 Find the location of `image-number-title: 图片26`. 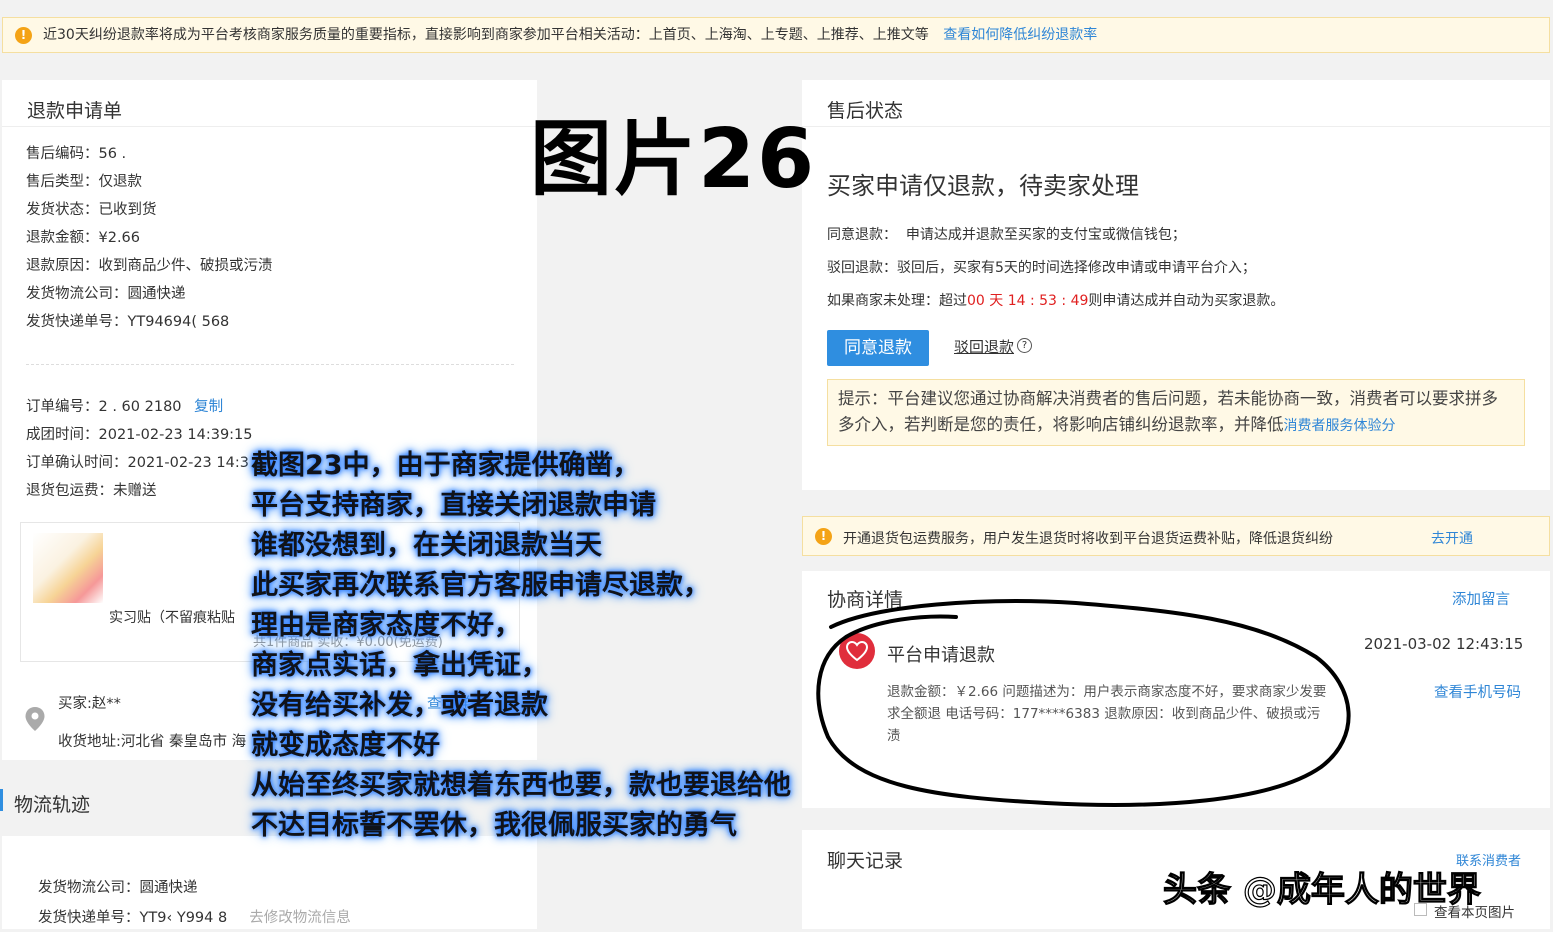

image-number-title: 图片26 is located at coordinates (673, 159).